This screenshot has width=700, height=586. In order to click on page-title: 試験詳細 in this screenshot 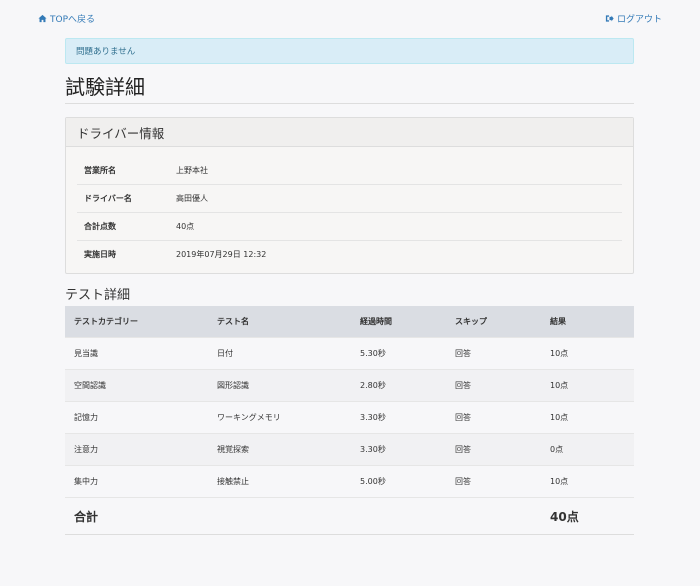, I will do `click(105, 87)`.